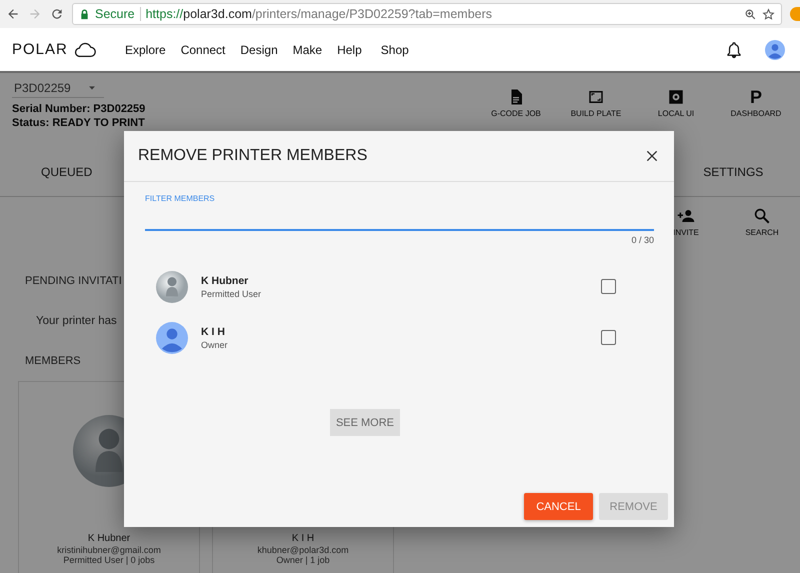 Image resolution: width=800 pixels, height=573 pixels. I want to click on toolbar-button: P DASHBOARD, so click(756, 118).